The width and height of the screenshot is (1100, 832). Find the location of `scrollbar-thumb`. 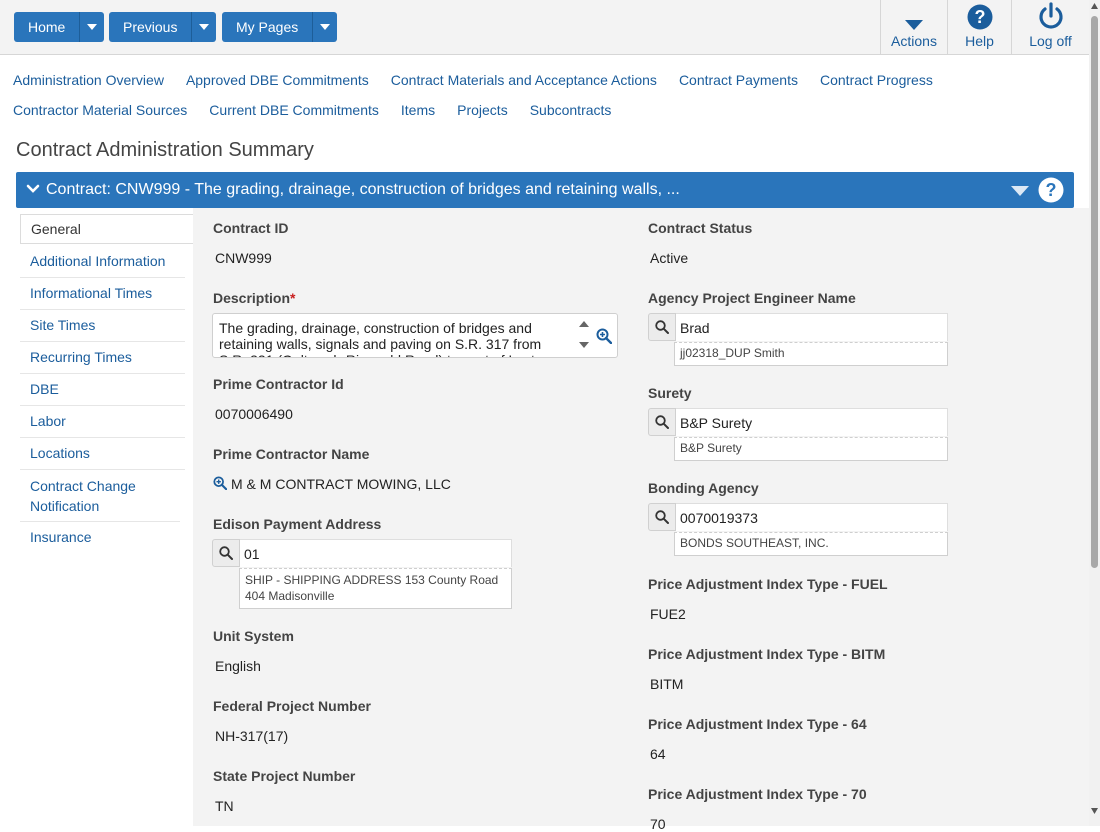

scrollbar-thumb is located at coordinates (1094, 292).